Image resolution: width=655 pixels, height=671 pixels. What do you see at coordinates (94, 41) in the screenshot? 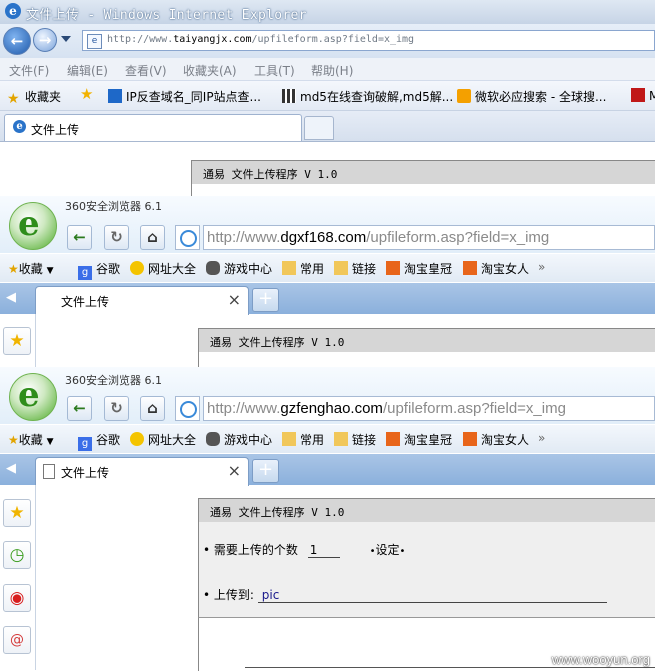
I see `page-icon: e` at bounding box center [94, 41].